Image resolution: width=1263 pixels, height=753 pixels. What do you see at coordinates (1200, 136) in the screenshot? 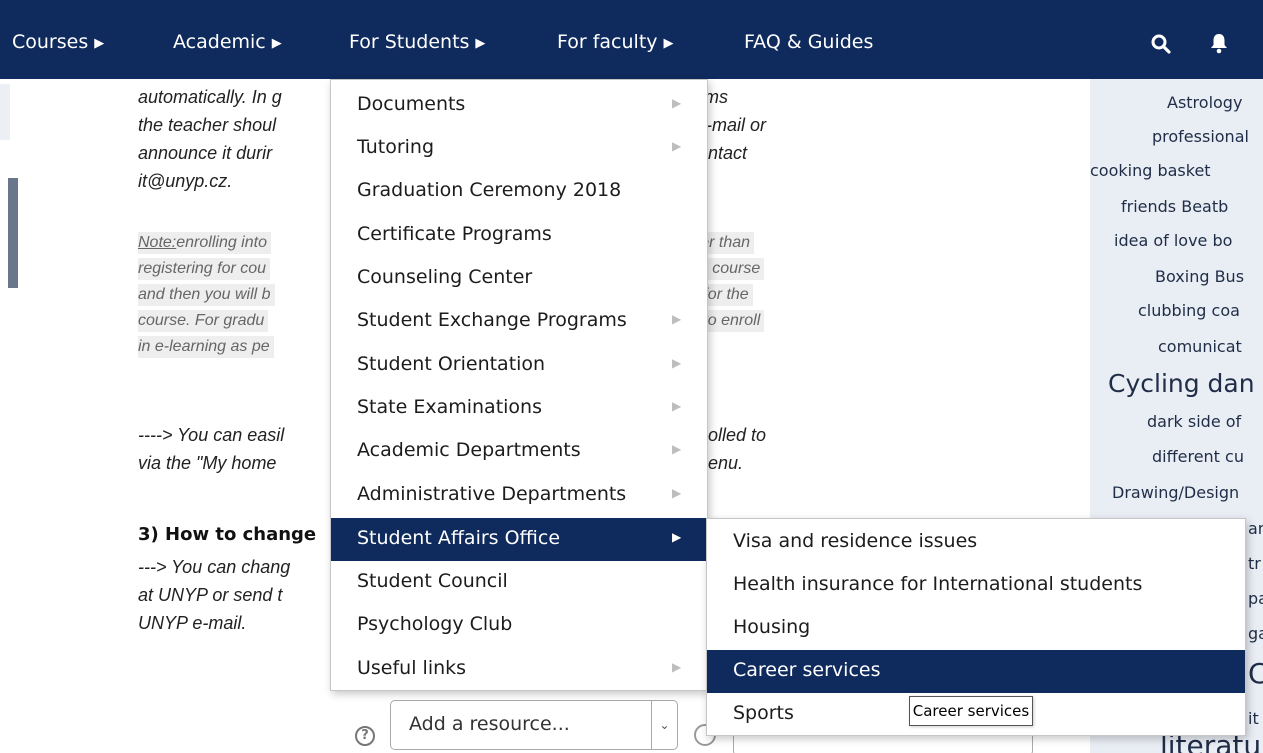
I see `tag-link: professional` at bounding box center [1200, 136].